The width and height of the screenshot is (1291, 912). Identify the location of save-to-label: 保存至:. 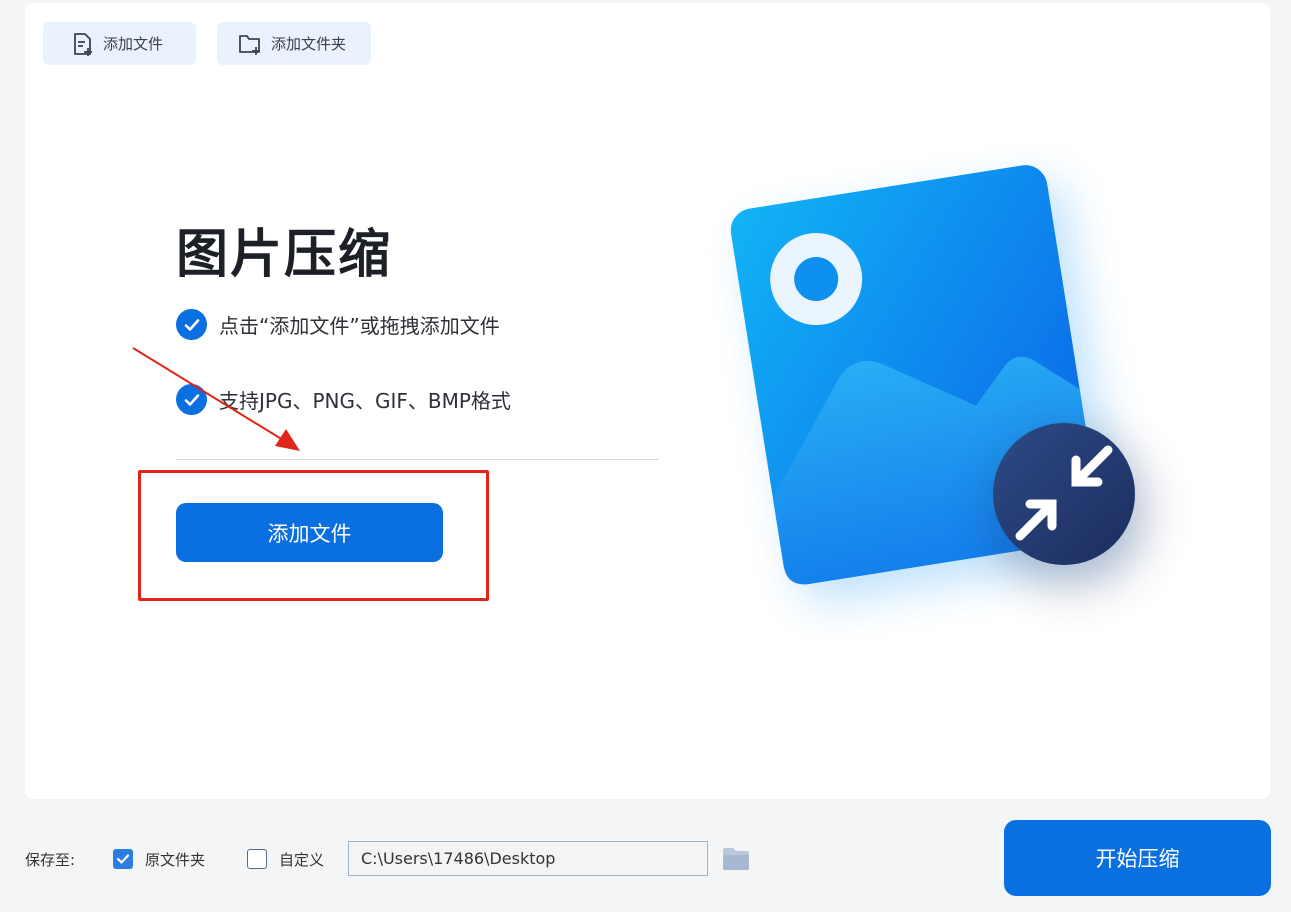
(50, 860).